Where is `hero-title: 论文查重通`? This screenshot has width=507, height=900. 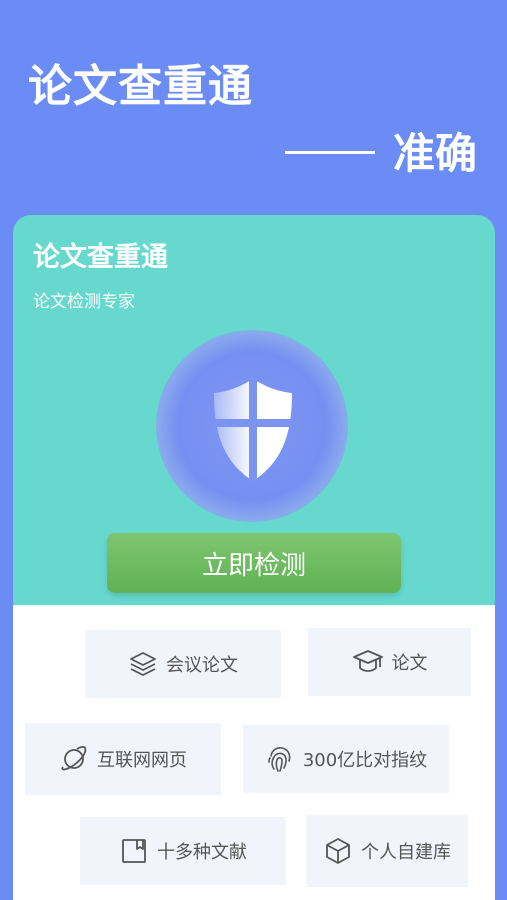
hero-title: 论文查重通 is located at coordinates (140, 86).